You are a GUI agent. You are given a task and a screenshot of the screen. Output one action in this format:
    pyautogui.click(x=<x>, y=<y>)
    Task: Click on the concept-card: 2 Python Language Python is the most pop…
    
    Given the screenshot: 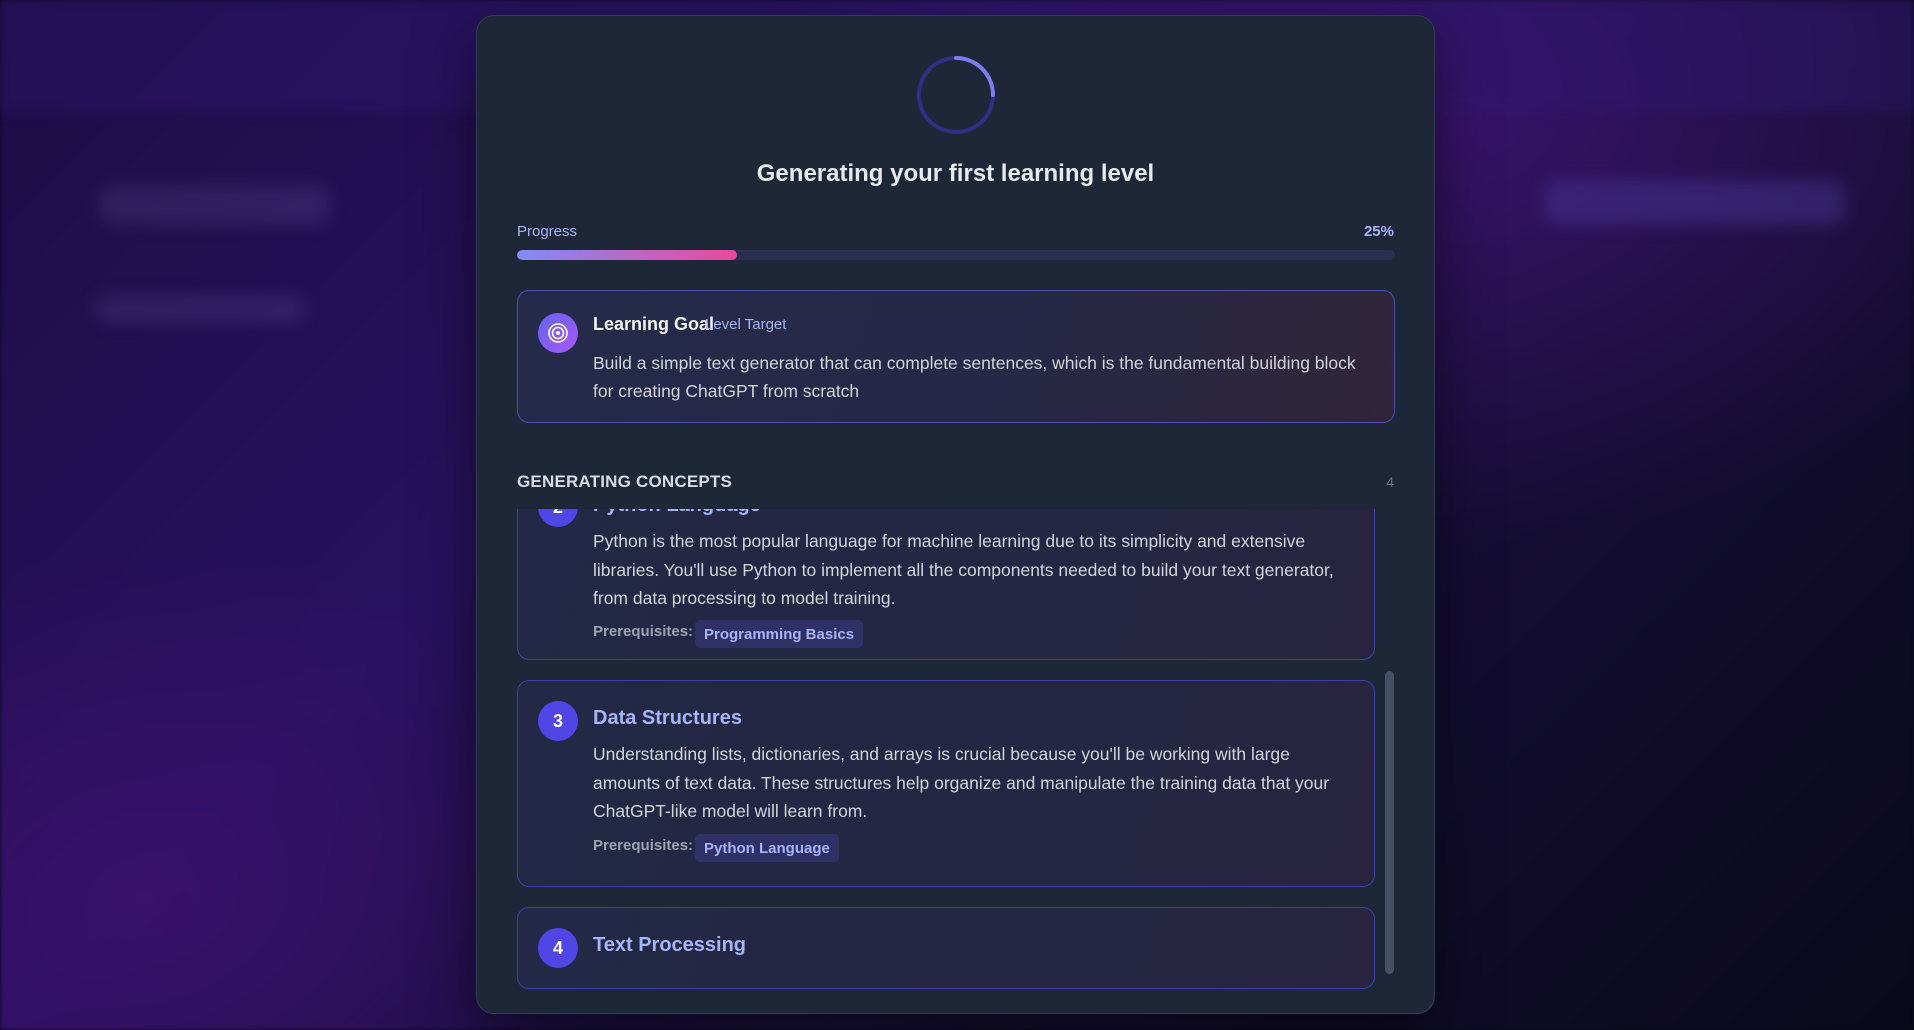 What is the action you would take?
    pyautogui.click(x=946, y=584)
    